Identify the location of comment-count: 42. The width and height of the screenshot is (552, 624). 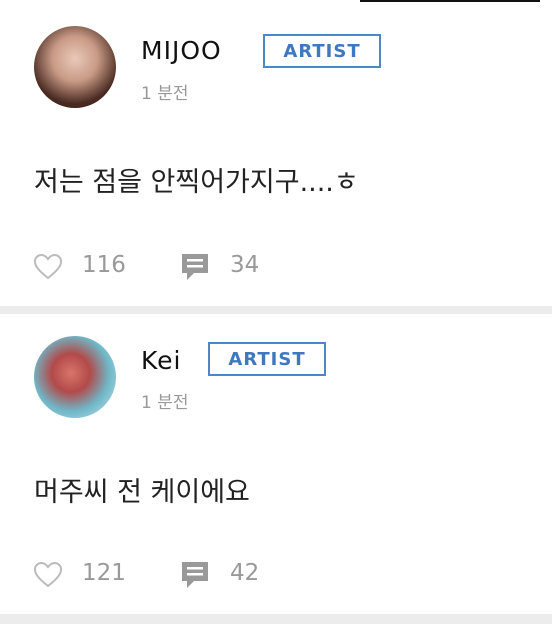
(245, 573).